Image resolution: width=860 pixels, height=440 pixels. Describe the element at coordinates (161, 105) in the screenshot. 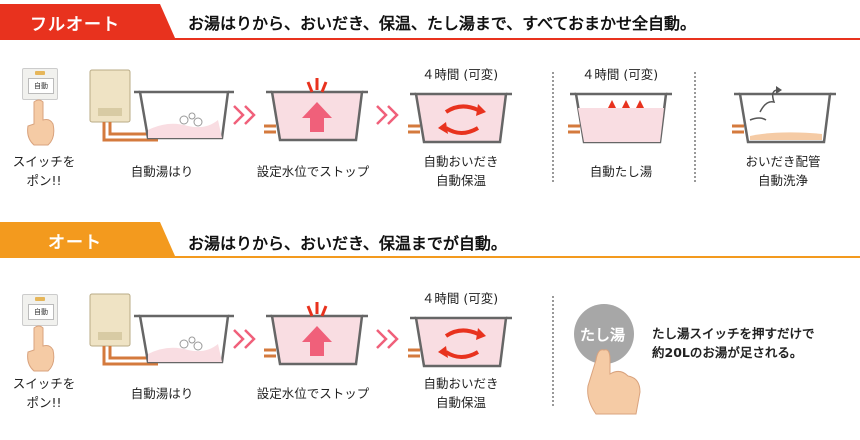

I see `full-auto-fill-illustration` at that location.